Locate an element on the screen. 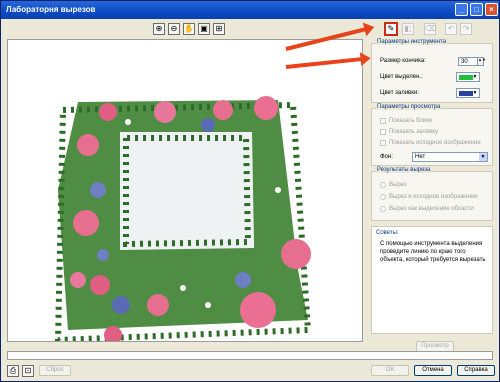  cut-option-radio is located at coordinates (383, 185).